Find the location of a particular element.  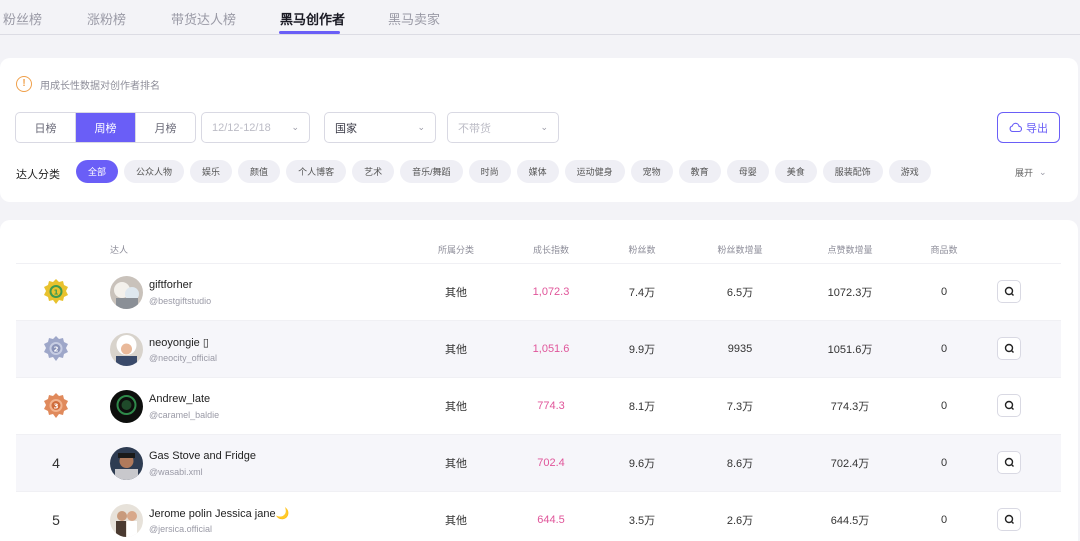

bronze-medal-icon: 3 is located at coordinates (56, 405).